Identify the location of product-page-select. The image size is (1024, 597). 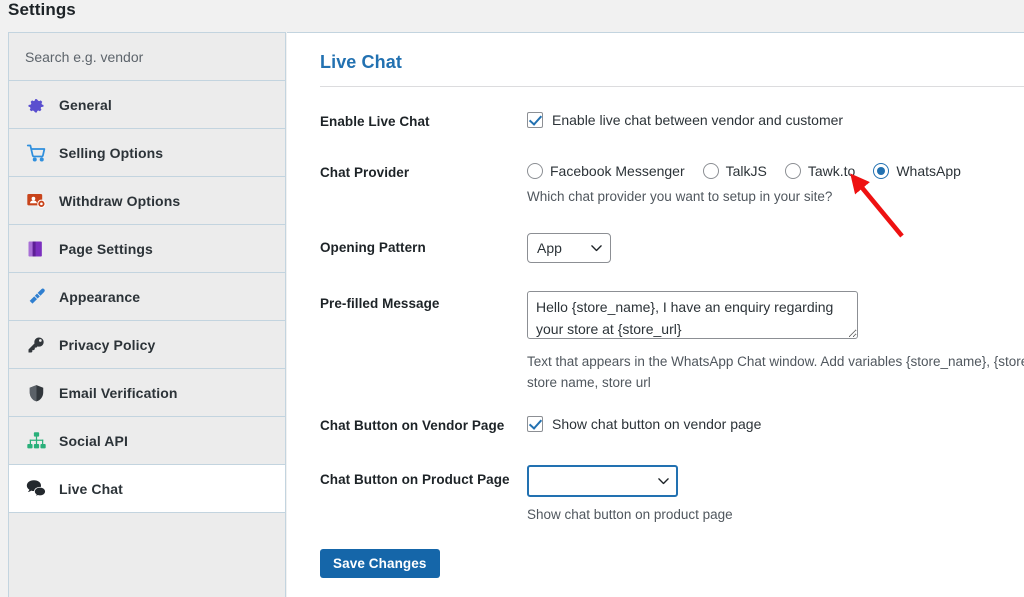
(602, 481).